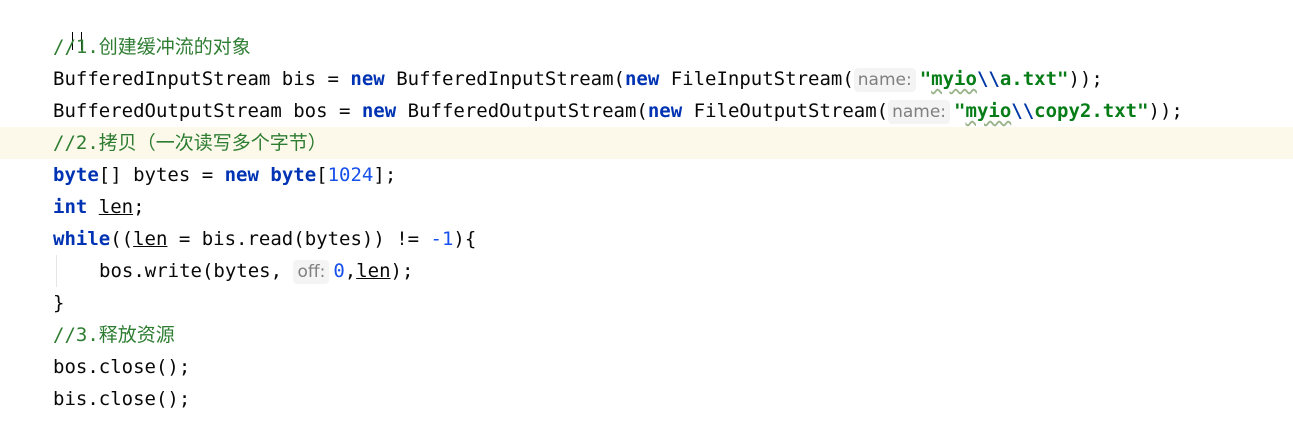 This screenshot has width=1293, height=447. I want to click on constructor: BufferedOutputStream(, so click(522, 111).